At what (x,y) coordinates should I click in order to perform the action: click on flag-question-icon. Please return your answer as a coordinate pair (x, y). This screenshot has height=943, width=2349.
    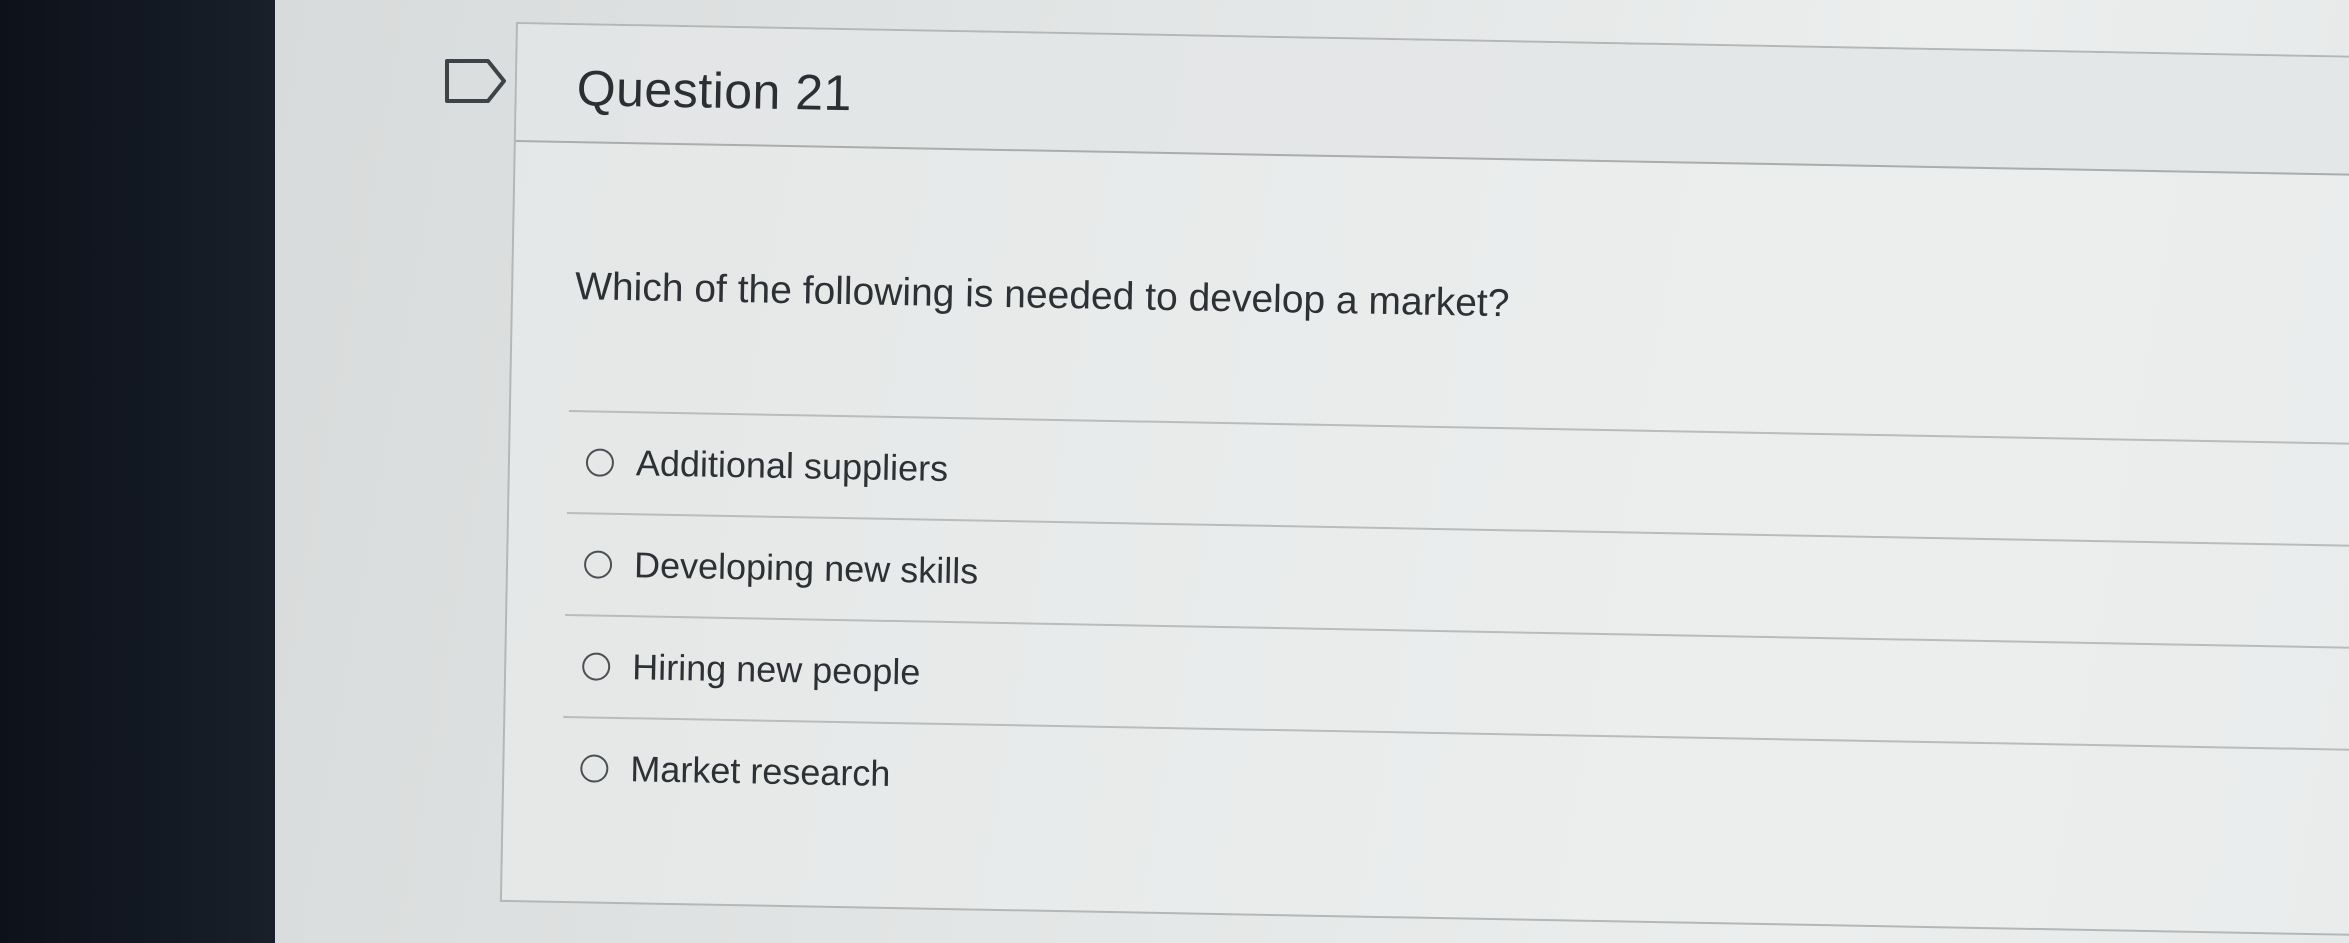
    Looking at the image, I should click on (476, 81).